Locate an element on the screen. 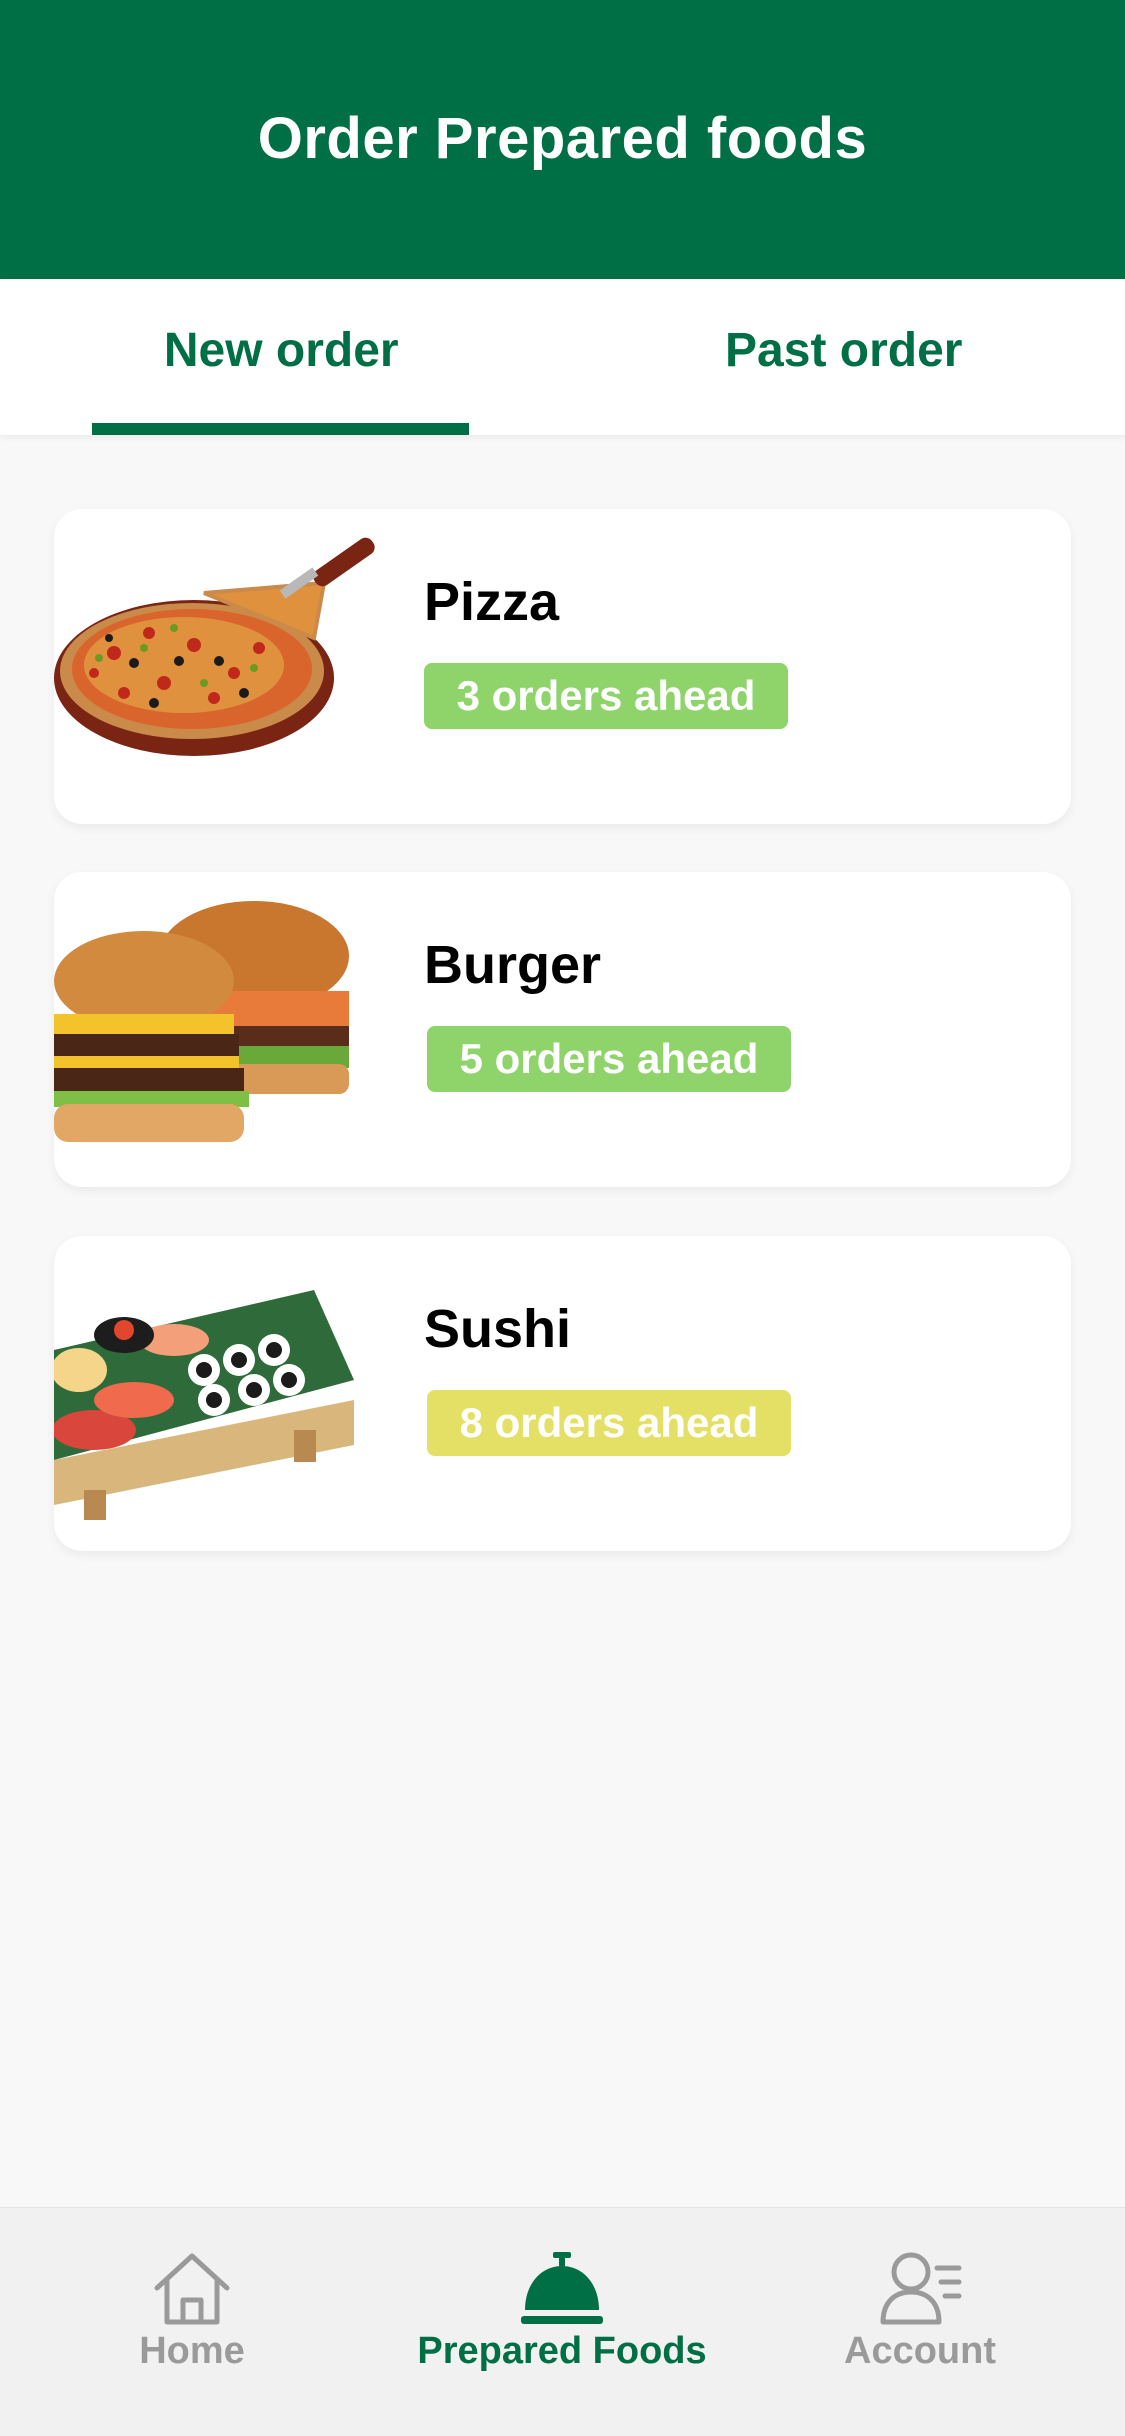 This screenshot has width=1125, height=2436. nav-account: Account is located at coordinates (920, 2322).